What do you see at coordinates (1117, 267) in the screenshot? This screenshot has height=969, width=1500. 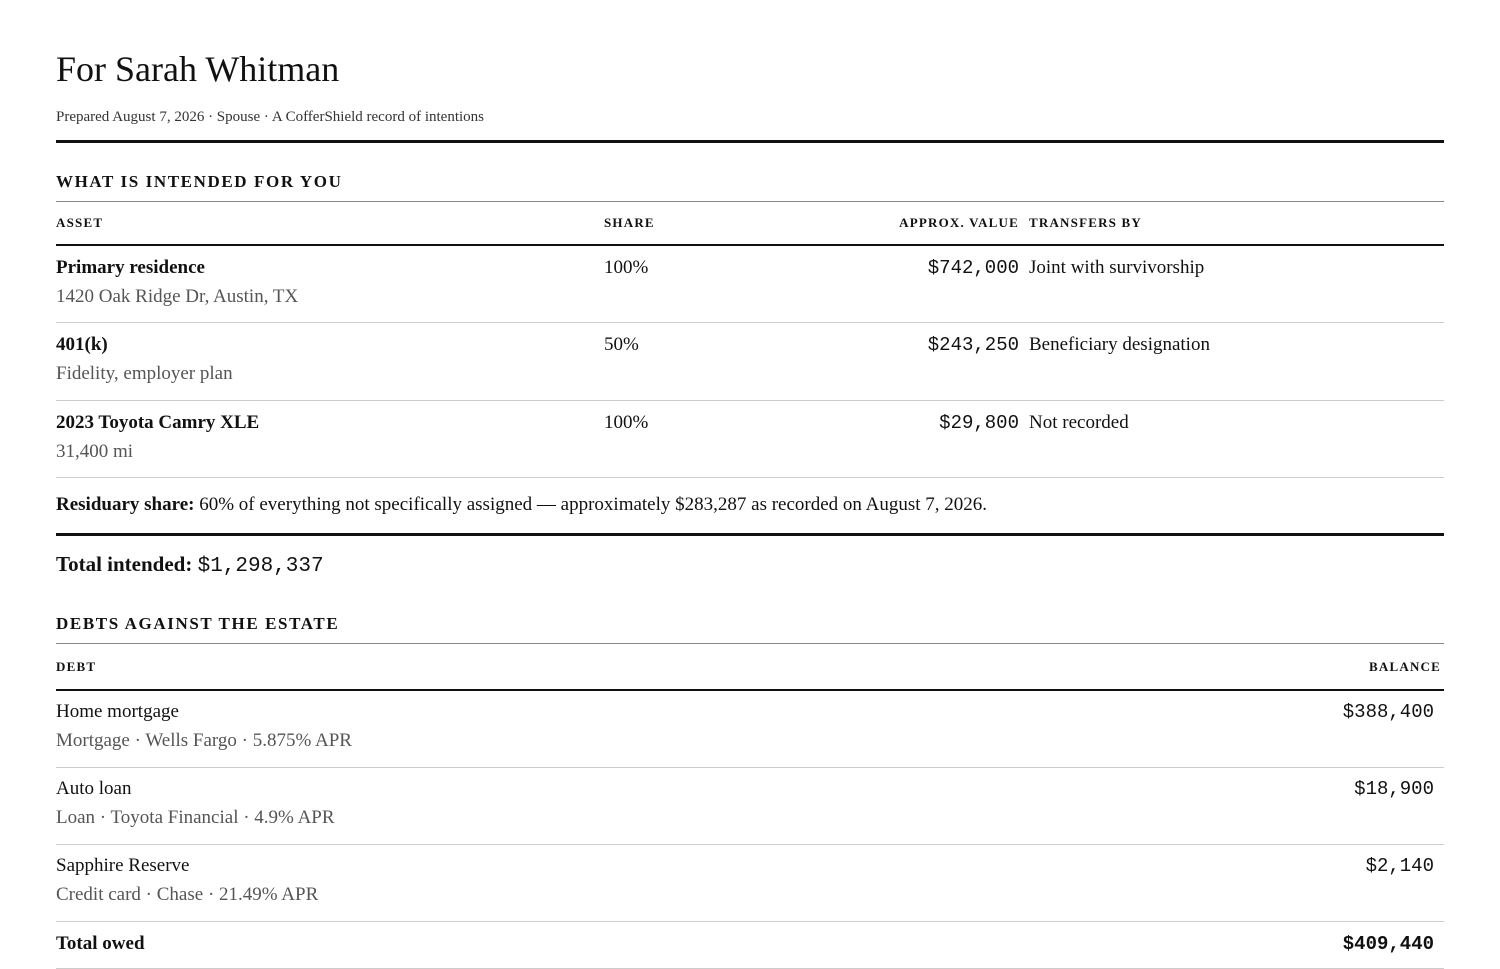 I see `transfer-cell: Joint with survivorship` at bounding box center [1117, 267].